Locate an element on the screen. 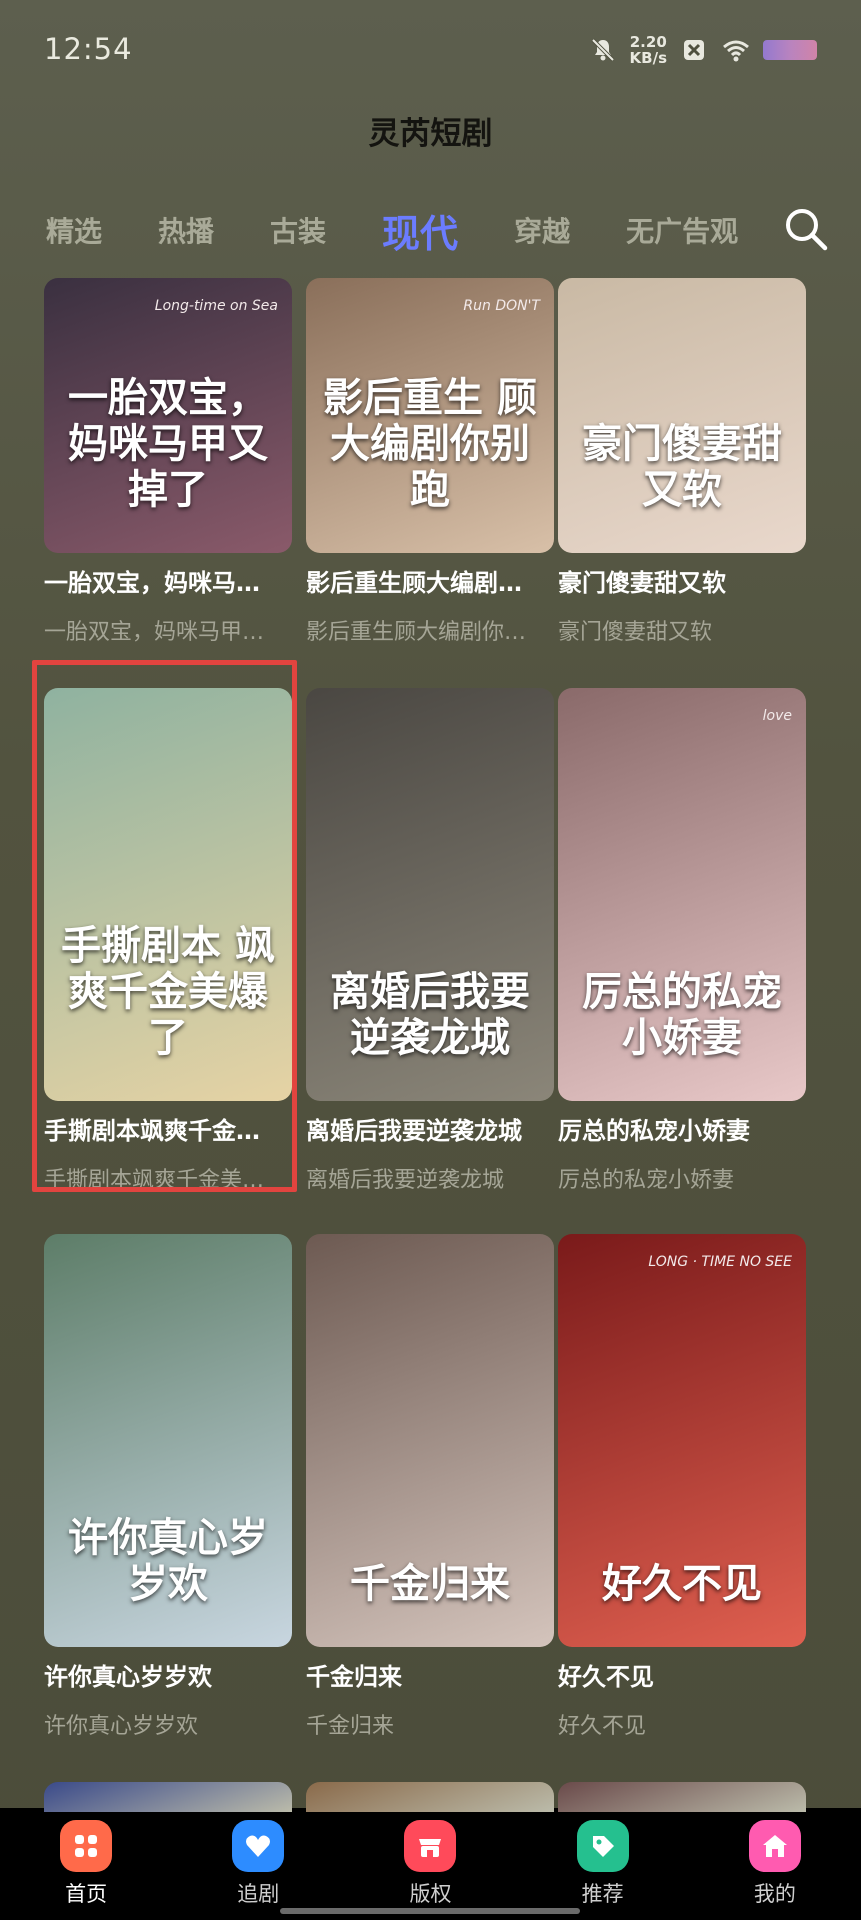 Image resolution: width=861 pixels, height=1920 pixels. drama-subtitle: 离婚后我要逆袭龙城 is located at coordinates (405, 1180).